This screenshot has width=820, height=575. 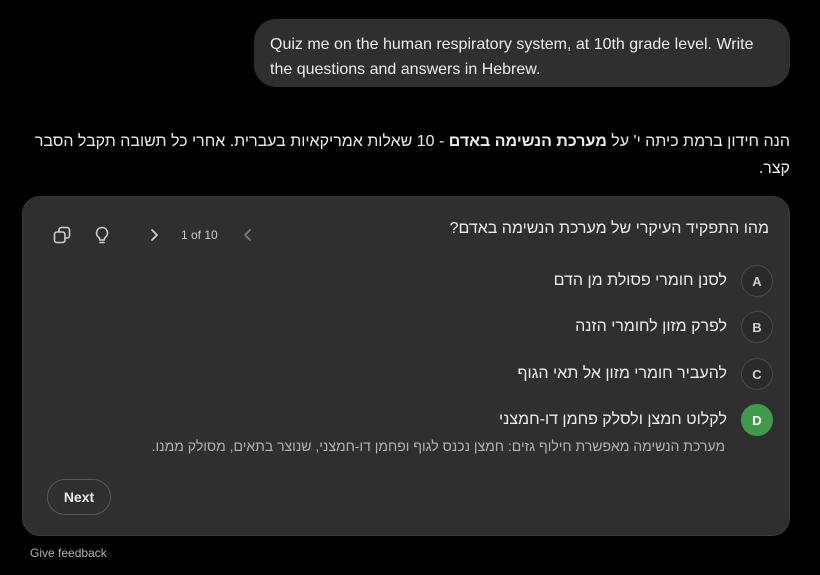 What do you see at coordinates (757, 420) in the screenshot?
I see `option-badge-correct: D` at bounding box center [757, 420].